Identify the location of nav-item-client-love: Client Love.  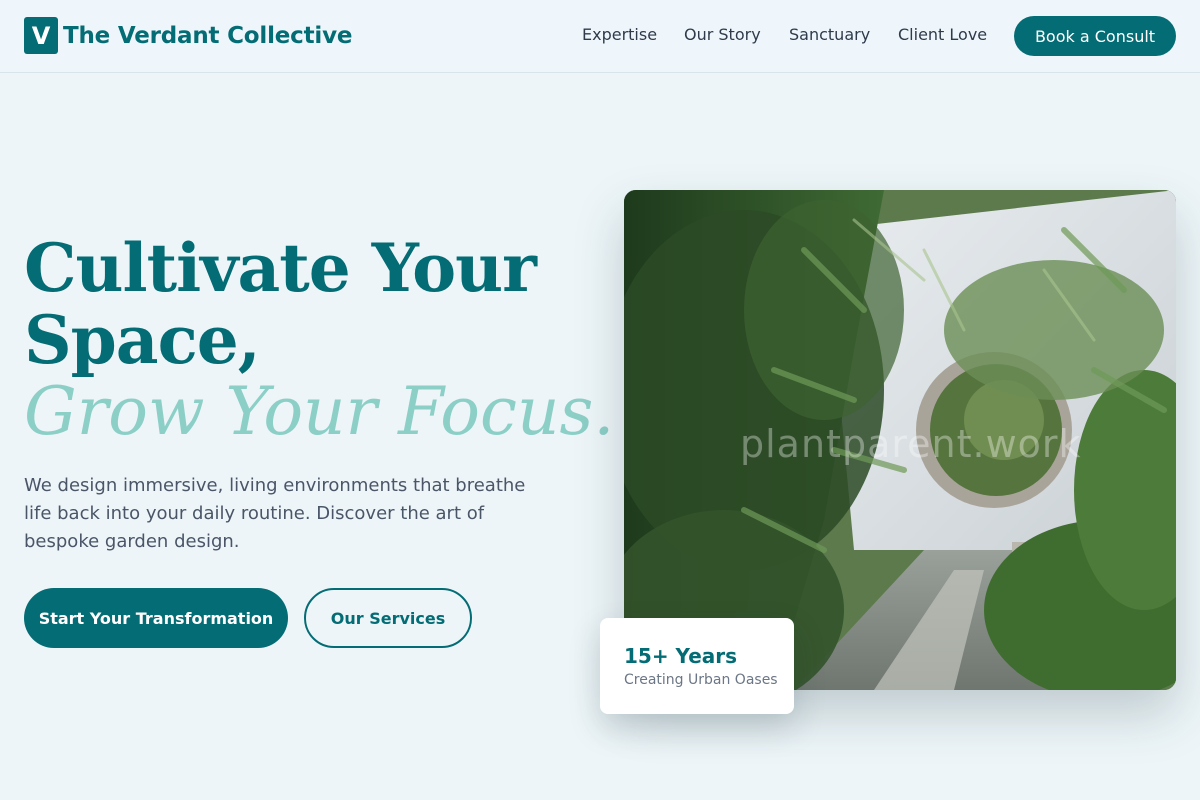
(942, 34).